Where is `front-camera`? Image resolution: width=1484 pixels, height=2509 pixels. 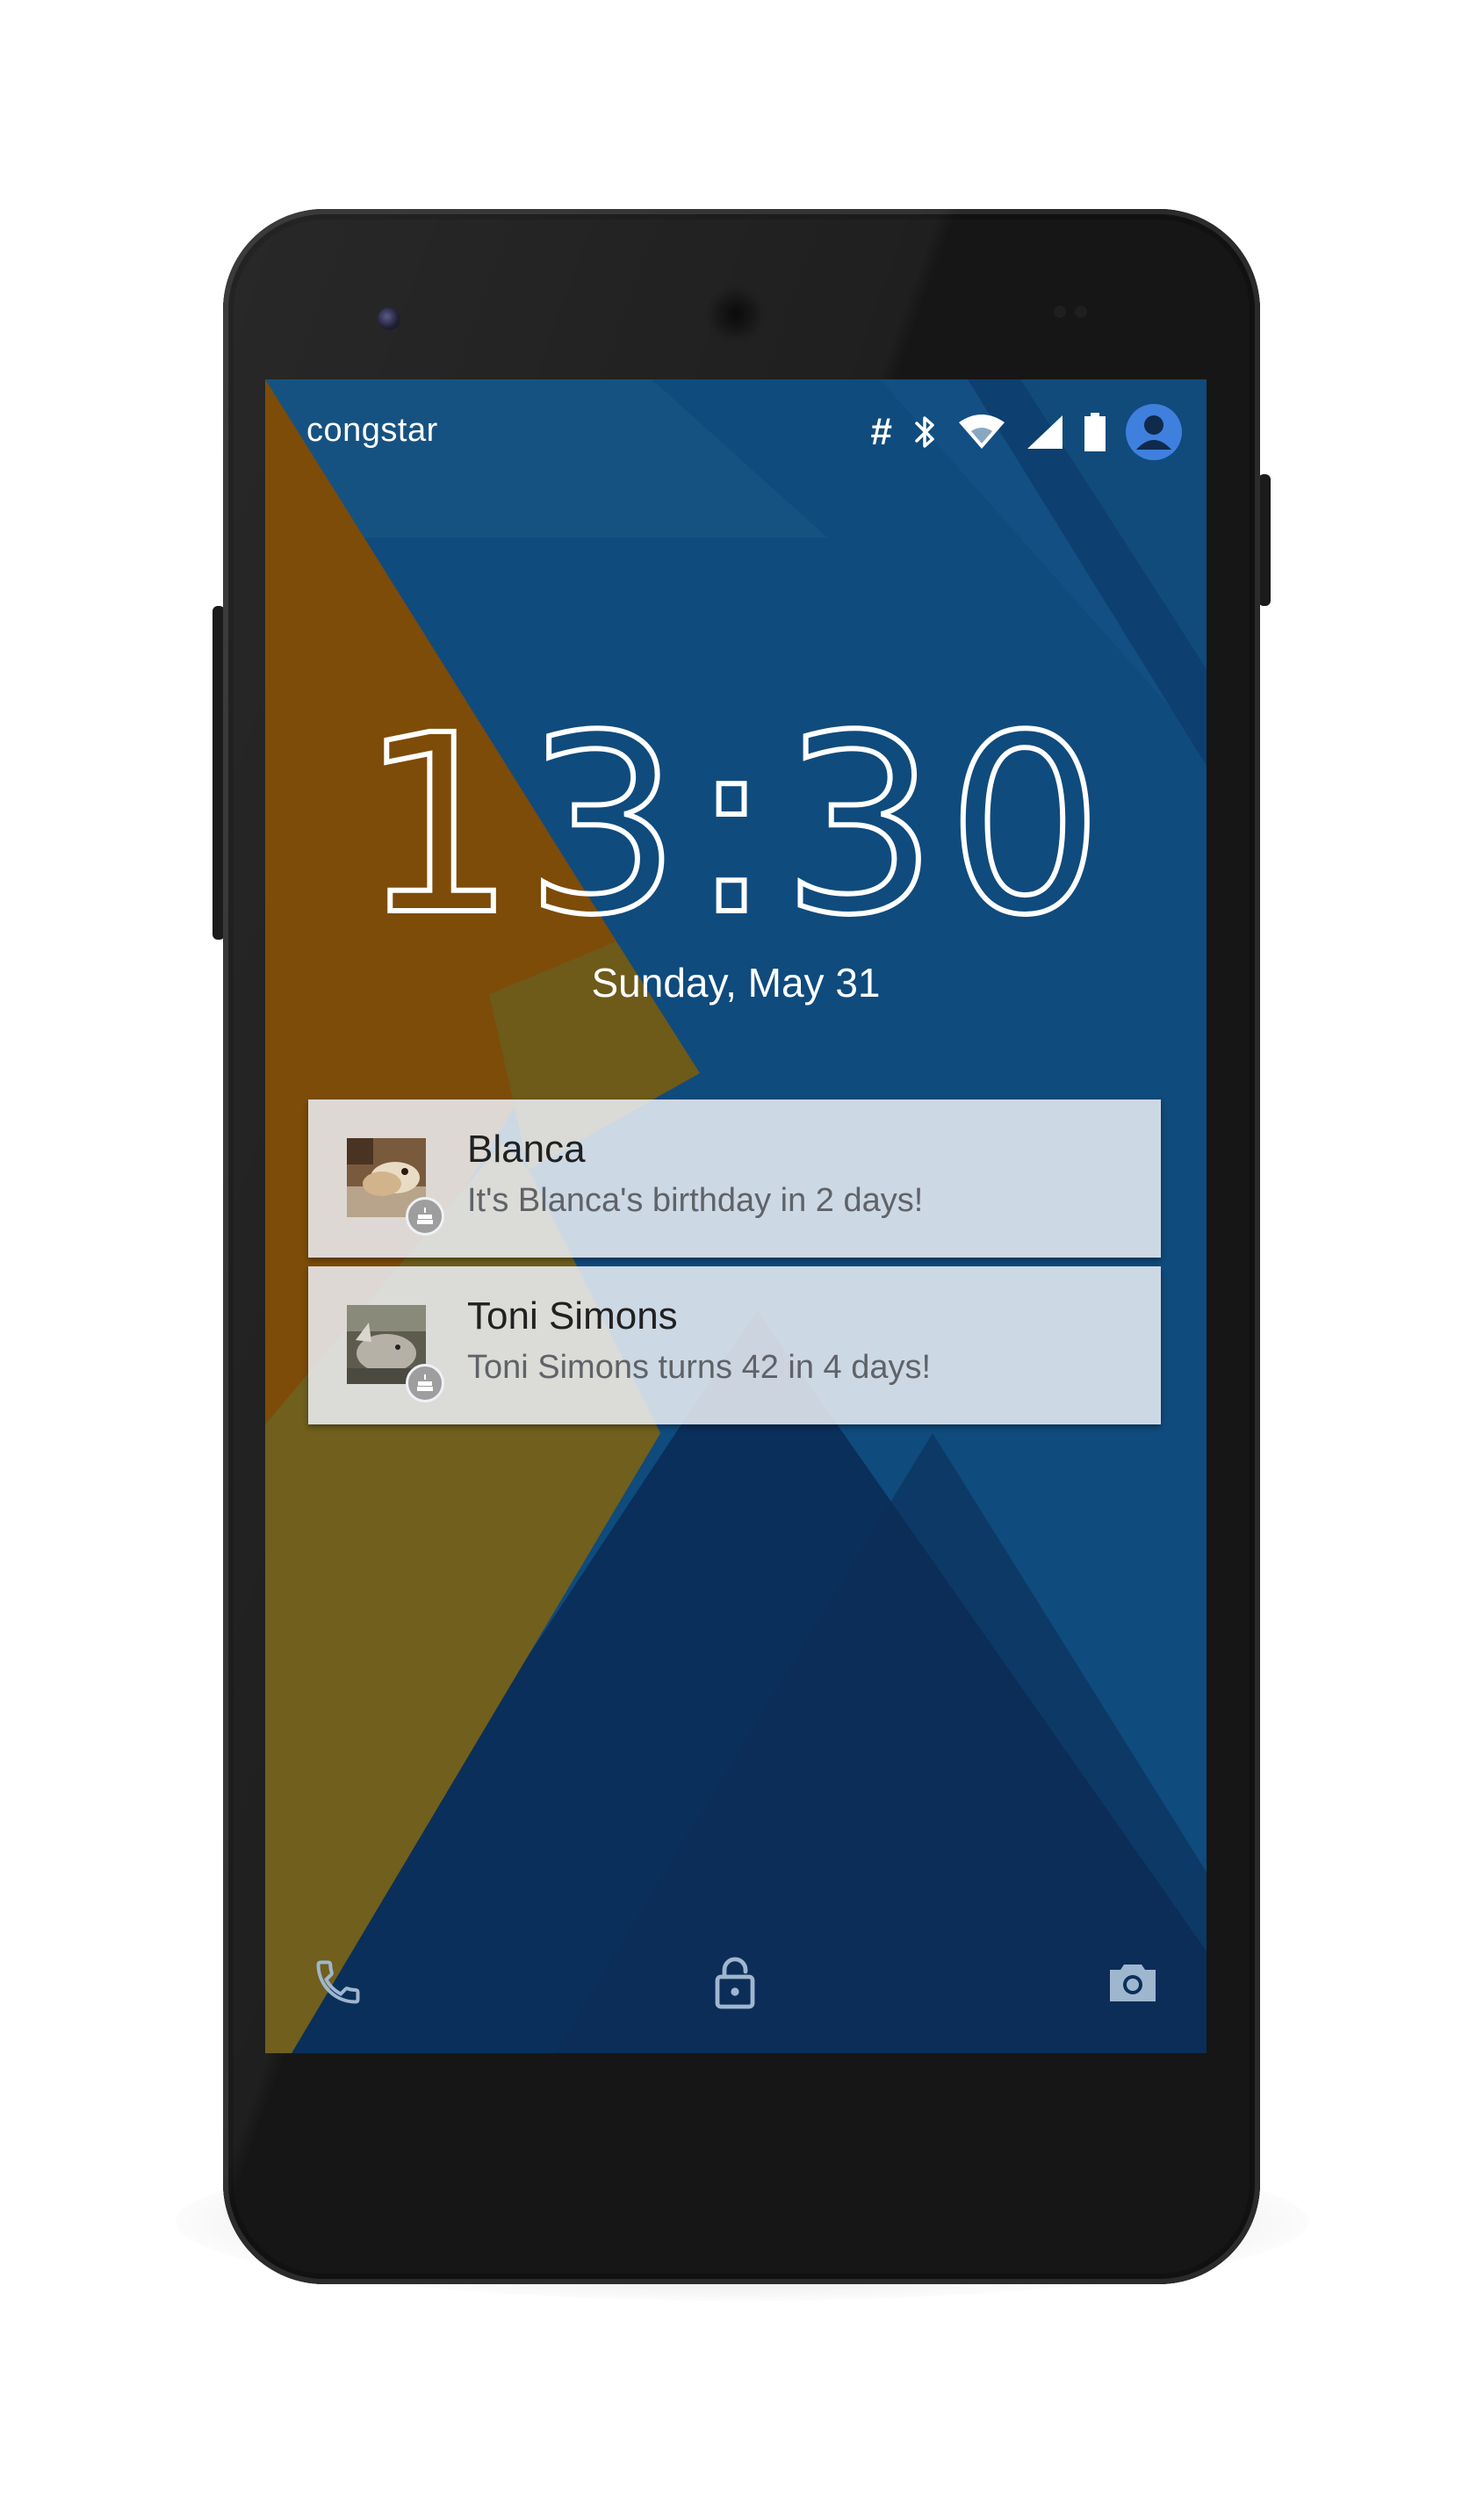
front-camera is located at coordinates (389, 318).